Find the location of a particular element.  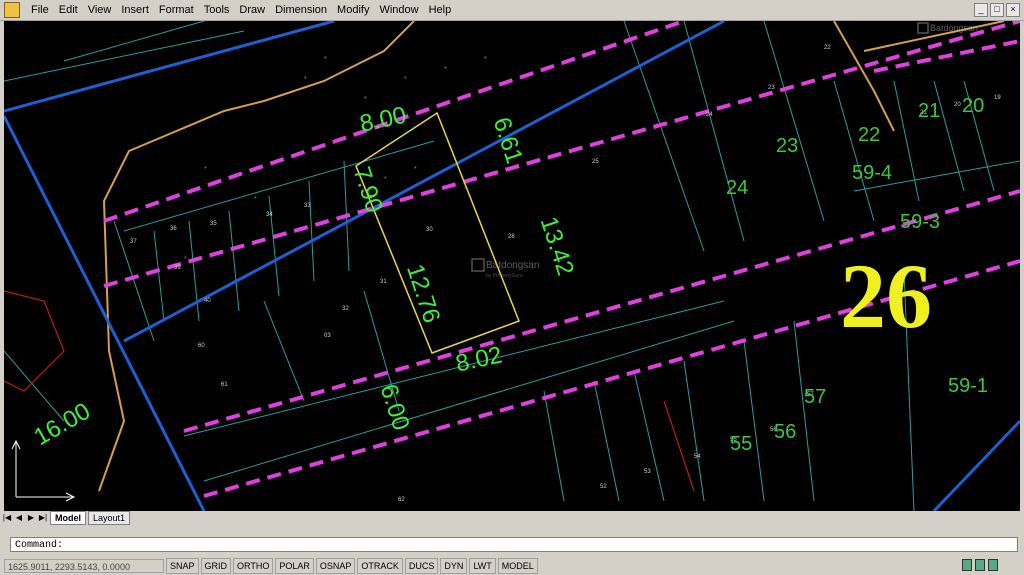

snap-toggle: SNAP is located at coordinates (182, 566).